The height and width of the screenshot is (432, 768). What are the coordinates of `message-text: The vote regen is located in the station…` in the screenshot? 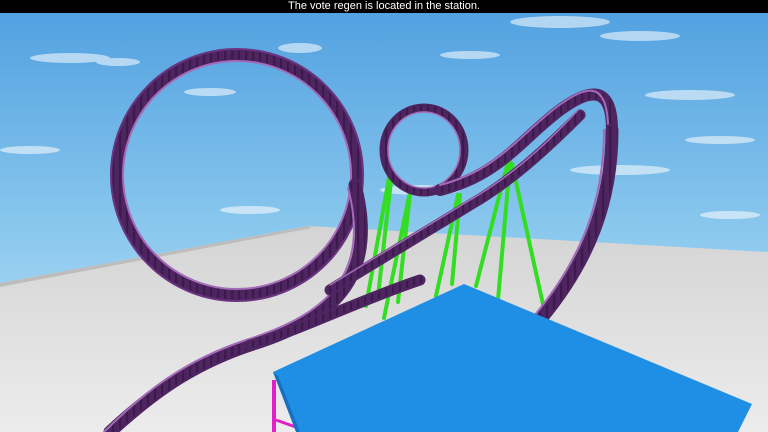 It's located at (383, 6).